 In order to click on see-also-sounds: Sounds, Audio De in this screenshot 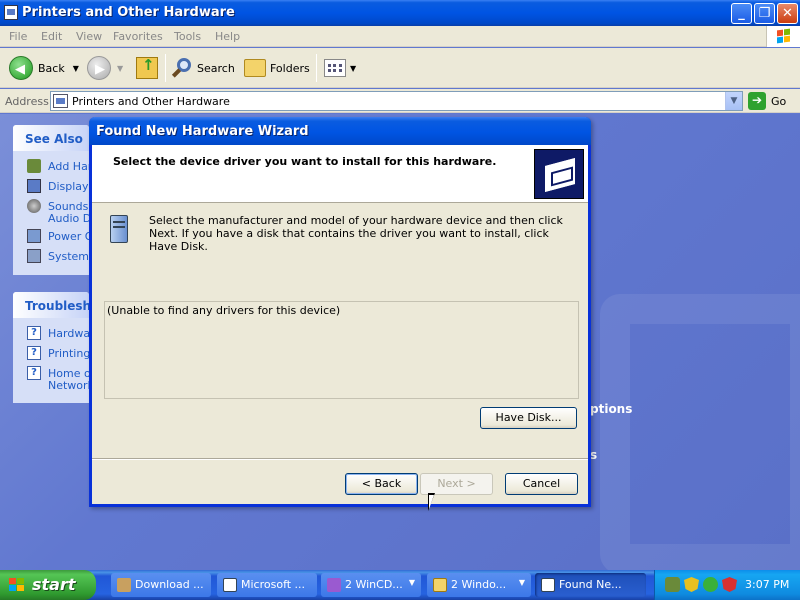, I will do `click(51, 212)`.